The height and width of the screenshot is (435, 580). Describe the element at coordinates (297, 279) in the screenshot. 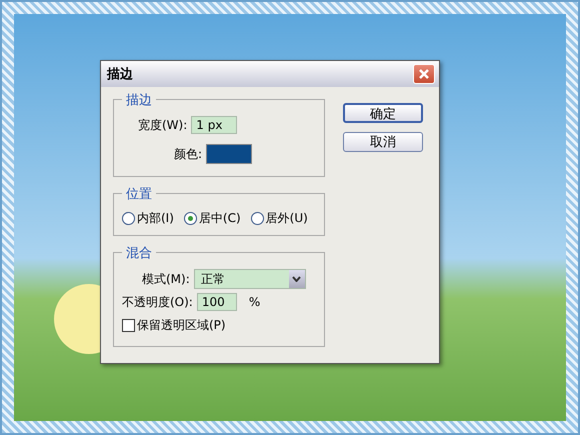

I see `chevron-down-icon` at that location.